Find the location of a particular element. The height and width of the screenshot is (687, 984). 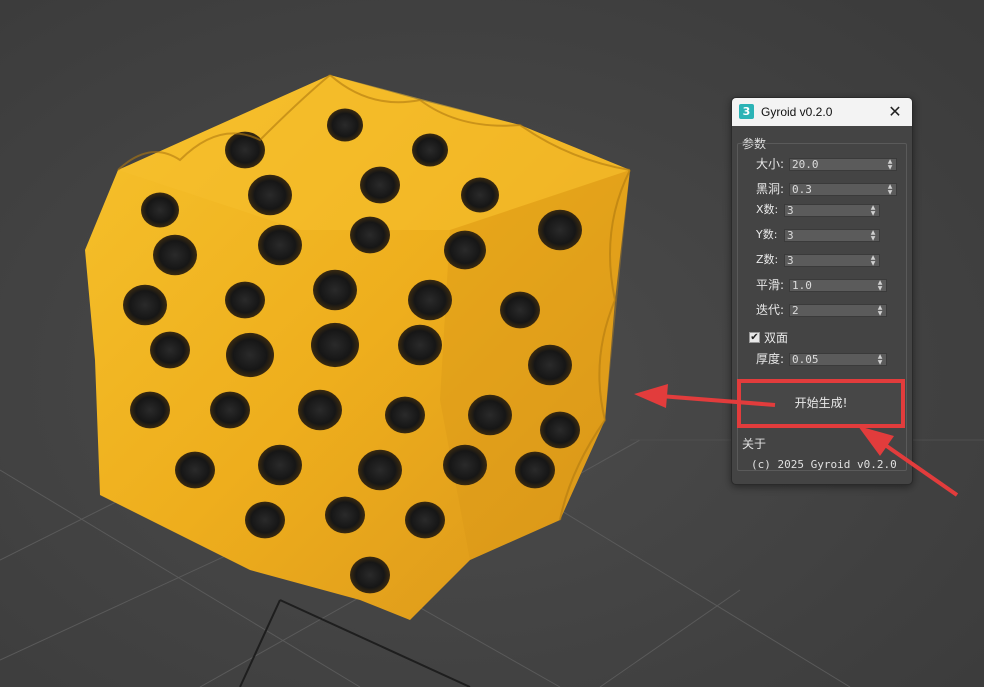

param-label-size: 大小: is located at coordinates (770, 164).